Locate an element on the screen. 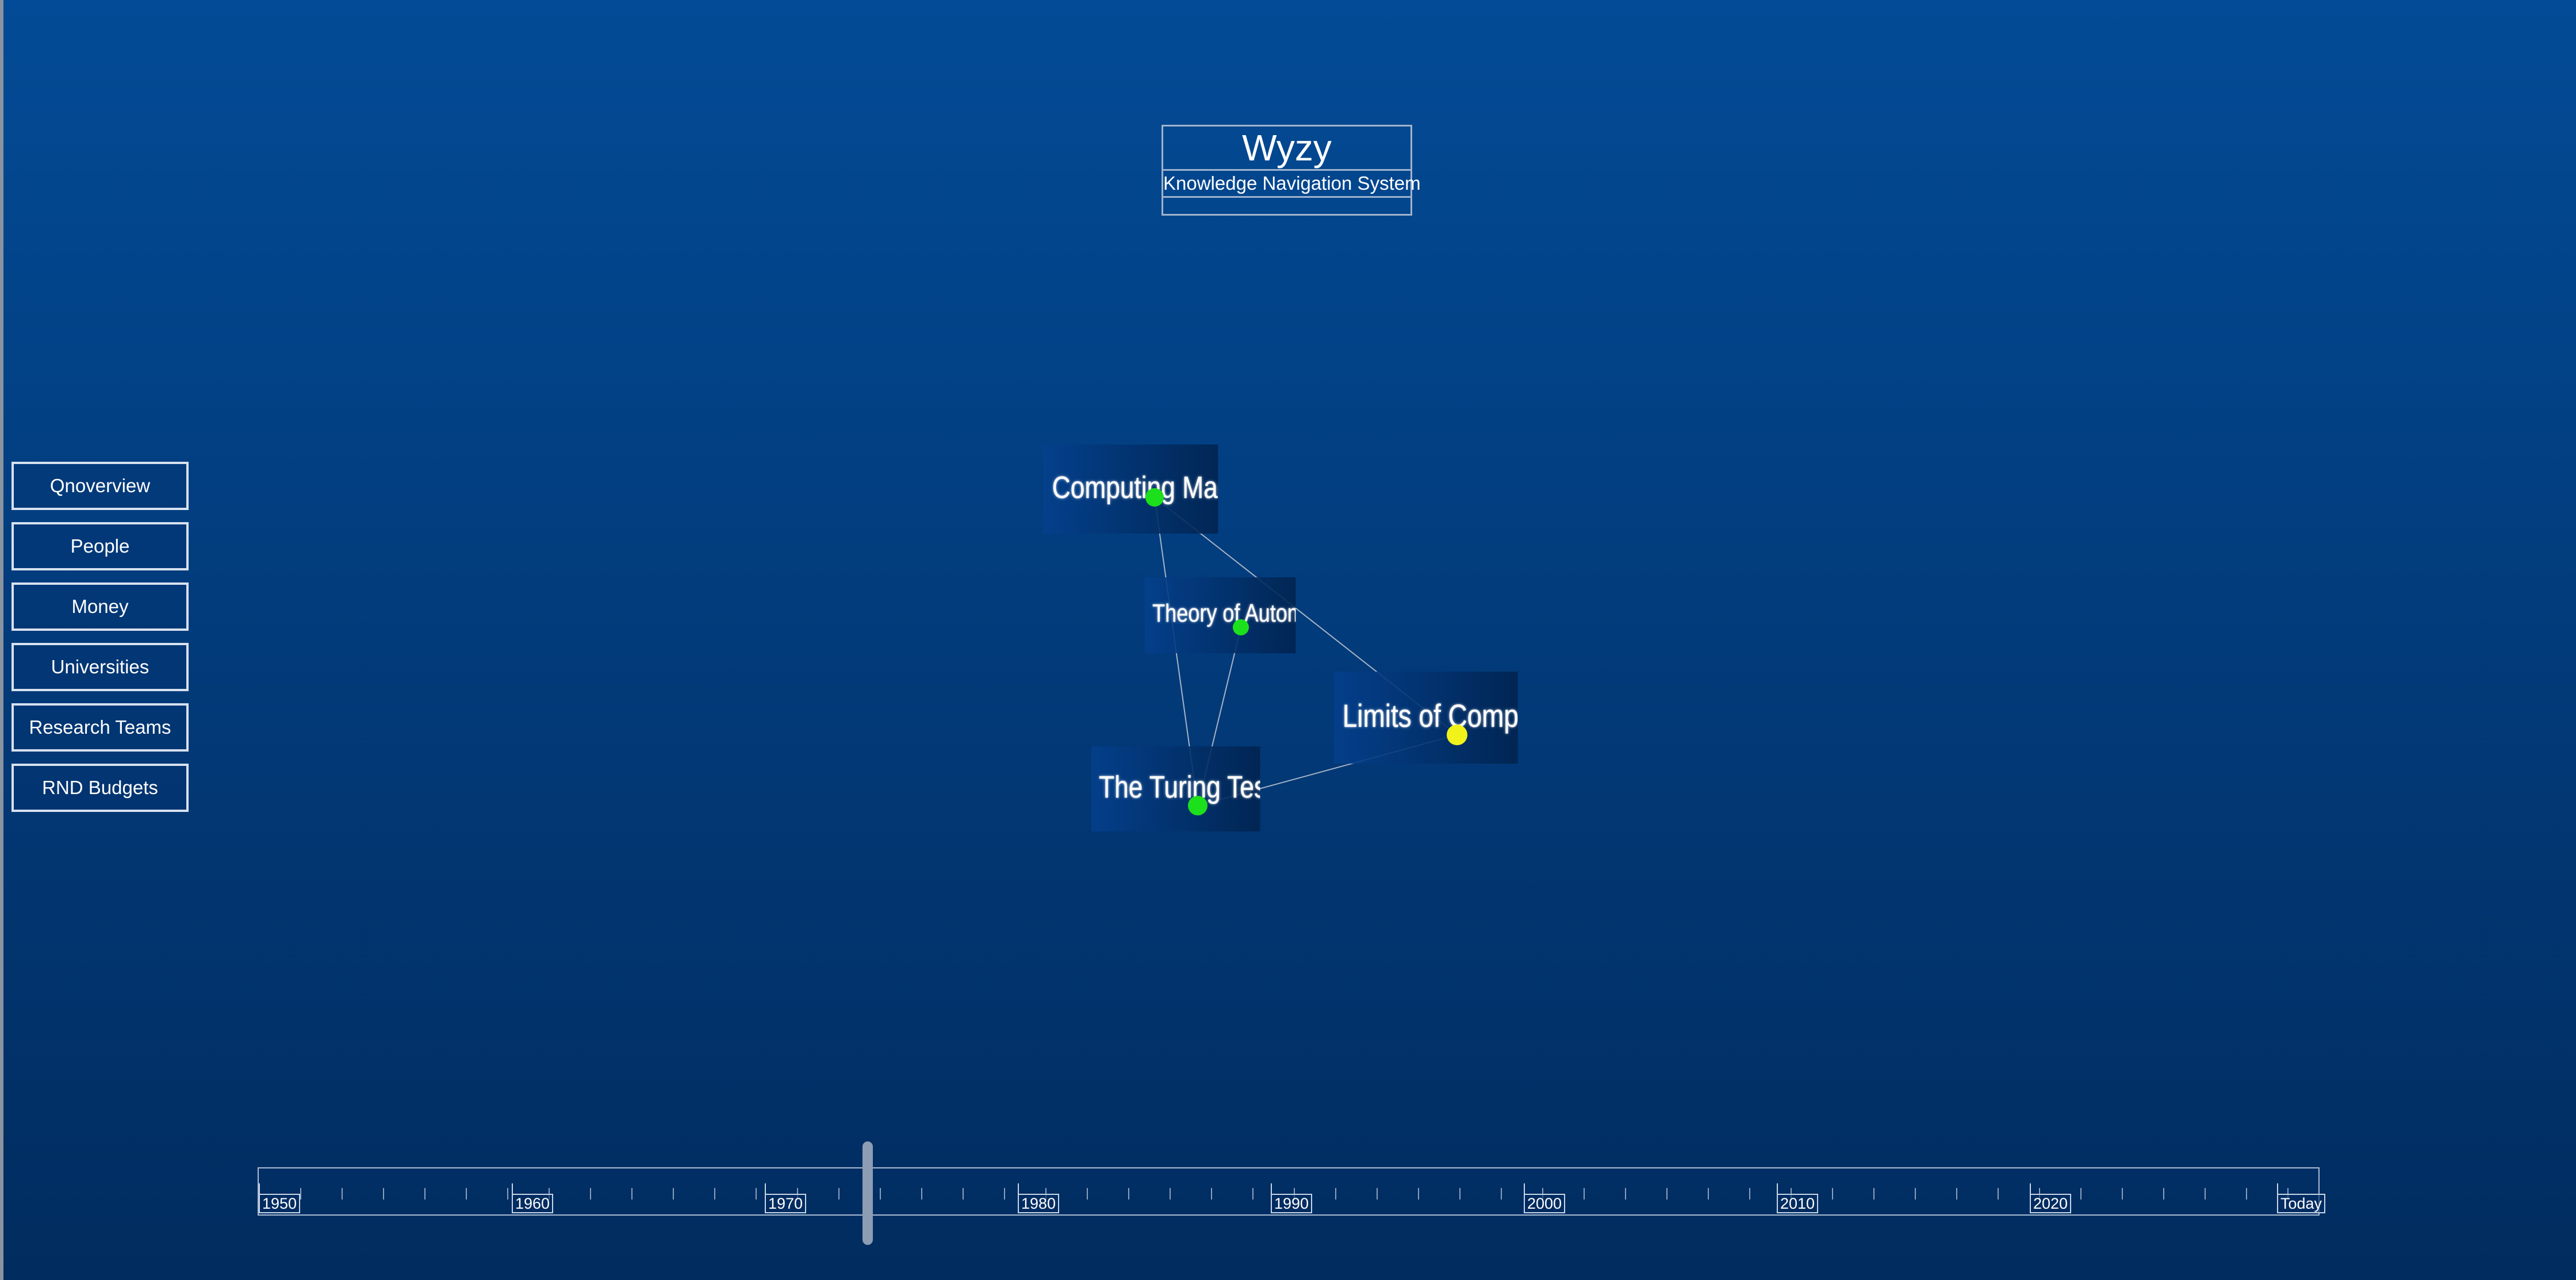  menu-button-rnd-budgets: RND Budgets is located at coordinates (100, 788).